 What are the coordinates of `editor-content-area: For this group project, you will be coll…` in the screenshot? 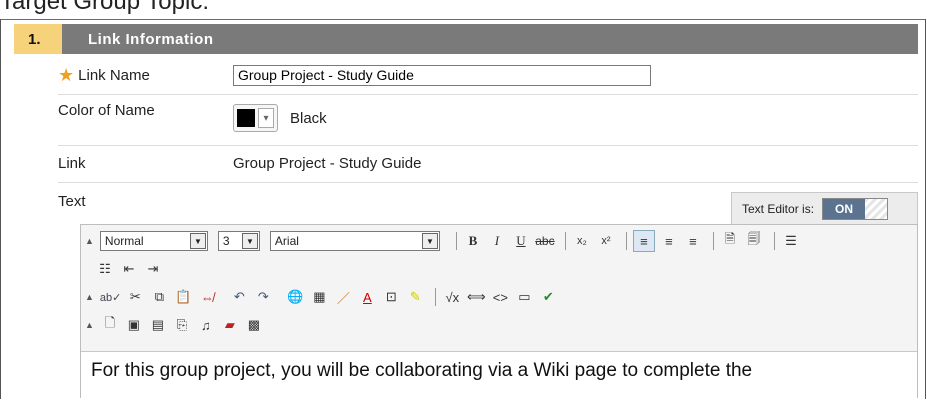 It's located at (499, 375).